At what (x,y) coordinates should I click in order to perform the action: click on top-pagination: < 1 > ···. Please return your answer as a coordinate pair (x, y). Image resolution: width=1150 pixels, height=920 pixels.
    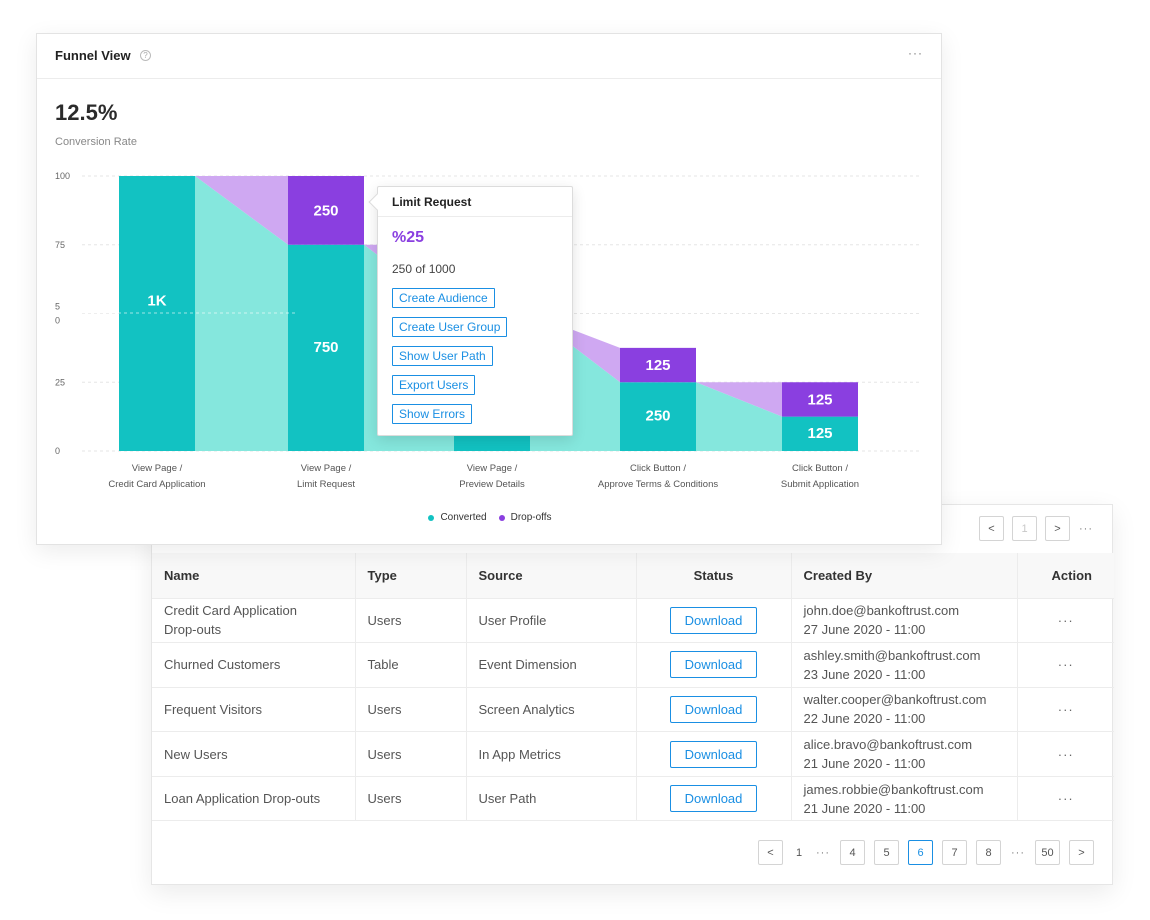
    Looking at the image, I should click on (1036, 528).